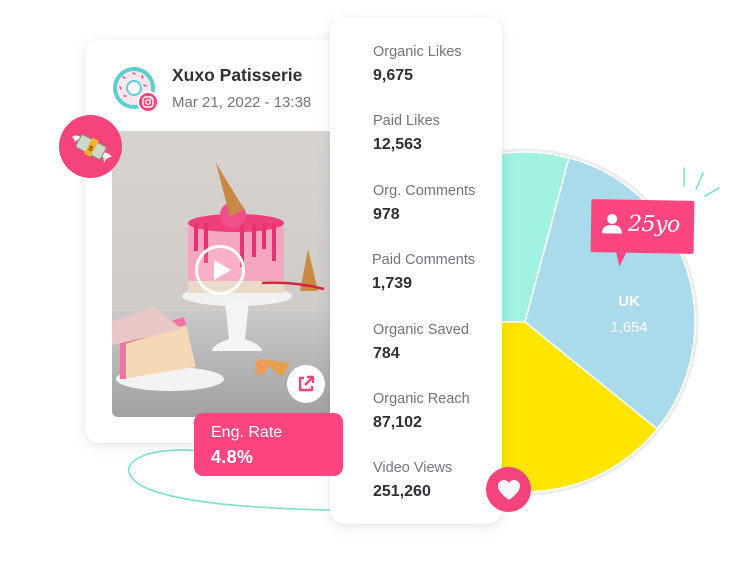 The height and width of the screenshot is (583, 750). I want to click on metric-label: Organic Saved, so click(421, 330).